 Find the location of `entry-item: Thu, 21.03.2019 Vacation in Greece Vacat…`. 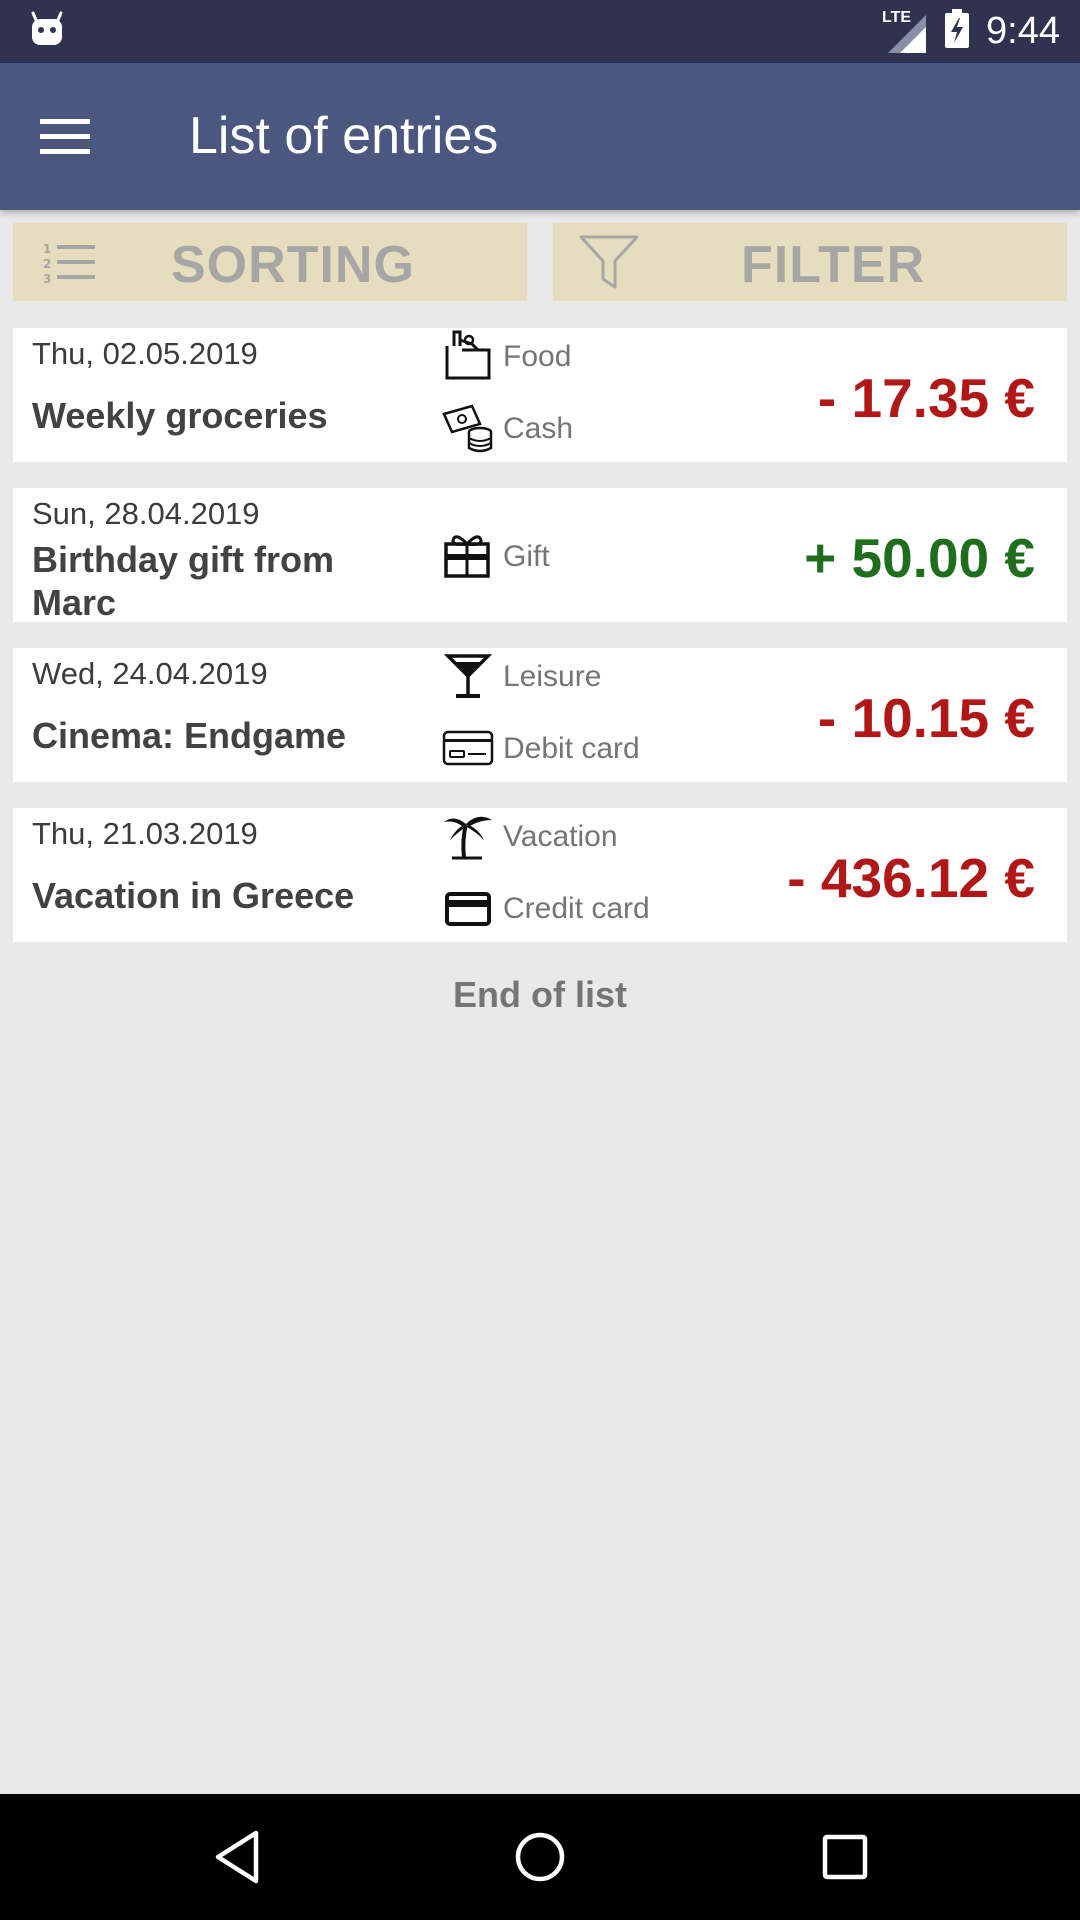

entry-item: Thu, 21.03.2019 Vacation in Greece Vacat… is located at coordinates (540, 875).